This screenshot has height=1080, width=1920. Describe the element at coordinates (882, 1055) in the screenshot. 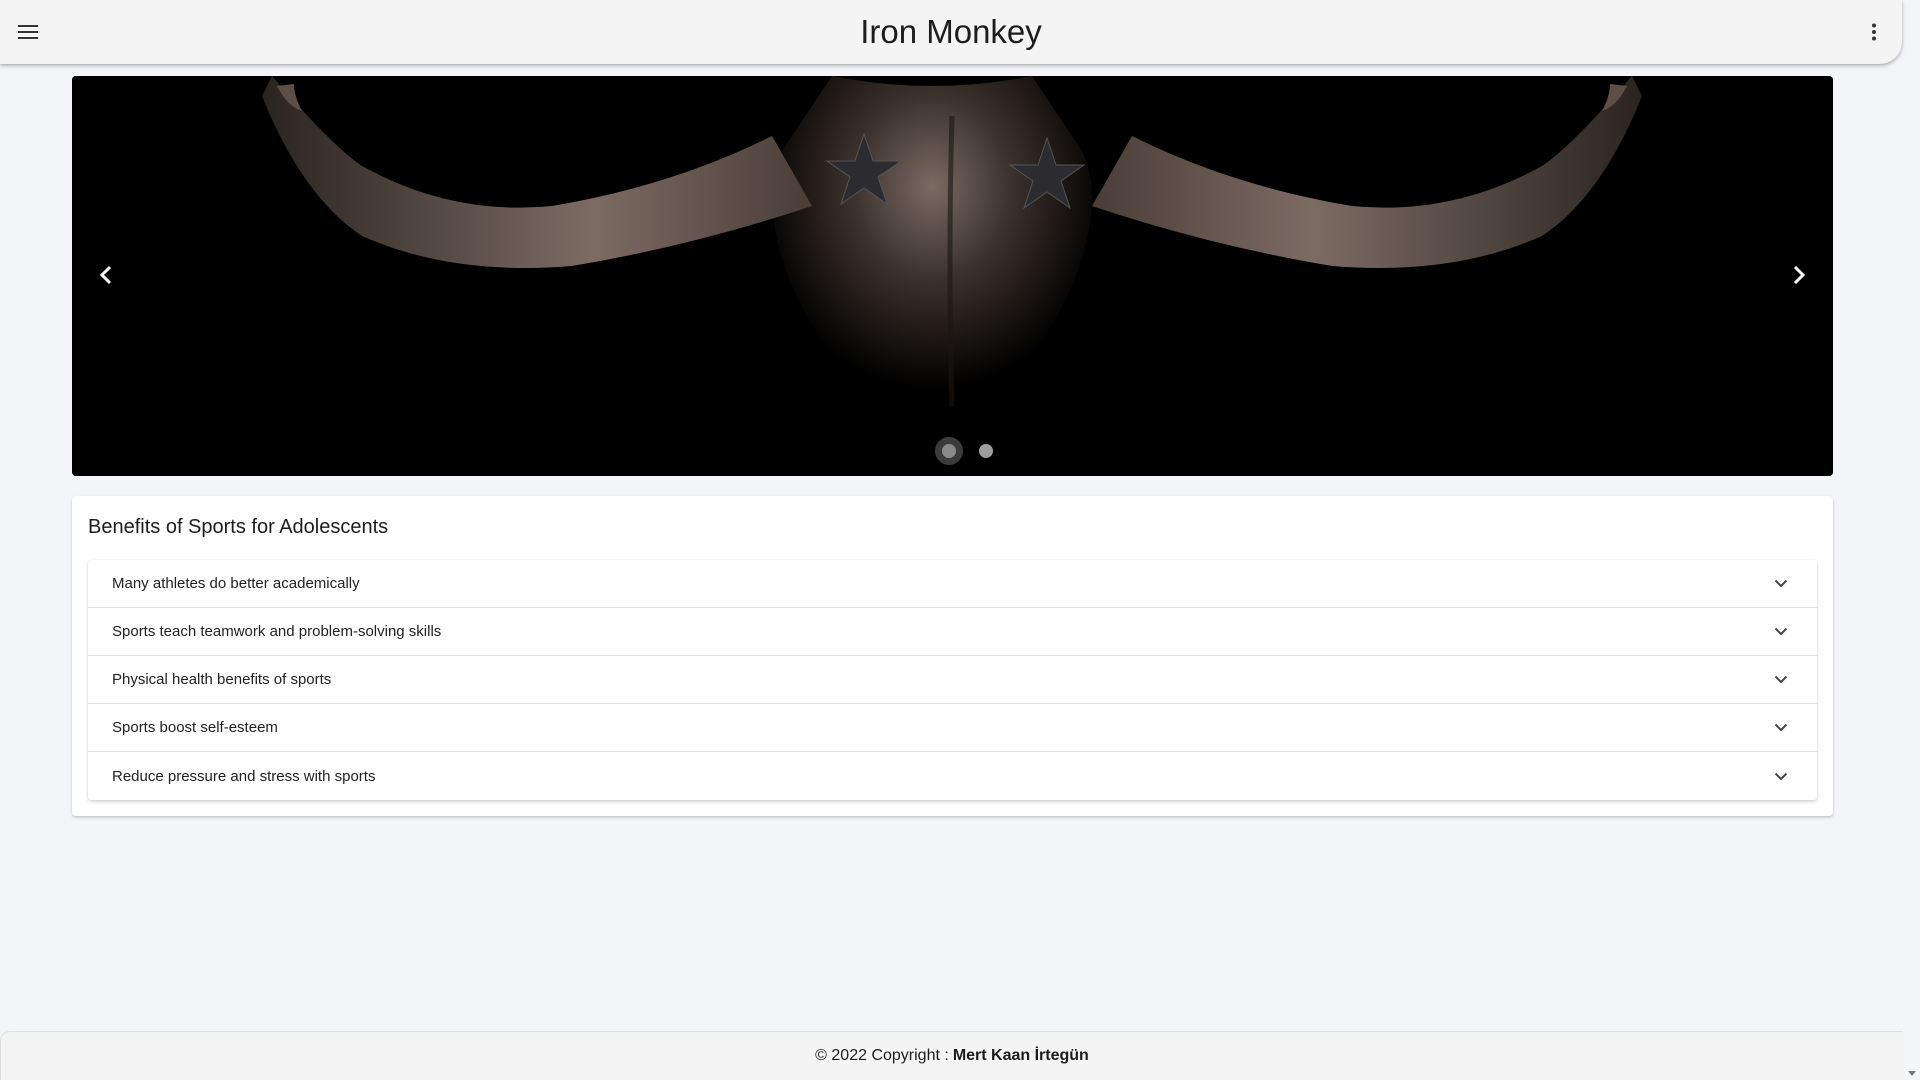

I see `footer-copyright: © 2022 Copyright :` at that location.